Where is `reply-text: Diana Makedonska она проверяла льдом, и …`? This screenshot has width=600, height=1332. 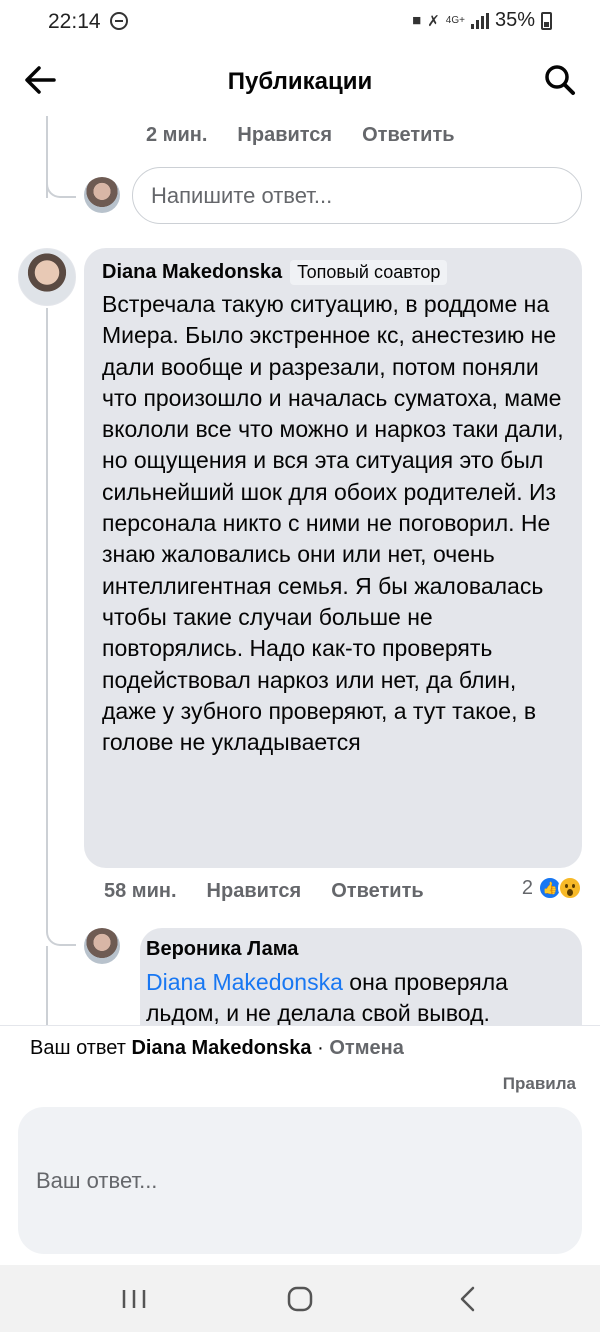
reply-text: Diana Makedonska она проверяла льдом, и … is located at coordinates (361, 998).